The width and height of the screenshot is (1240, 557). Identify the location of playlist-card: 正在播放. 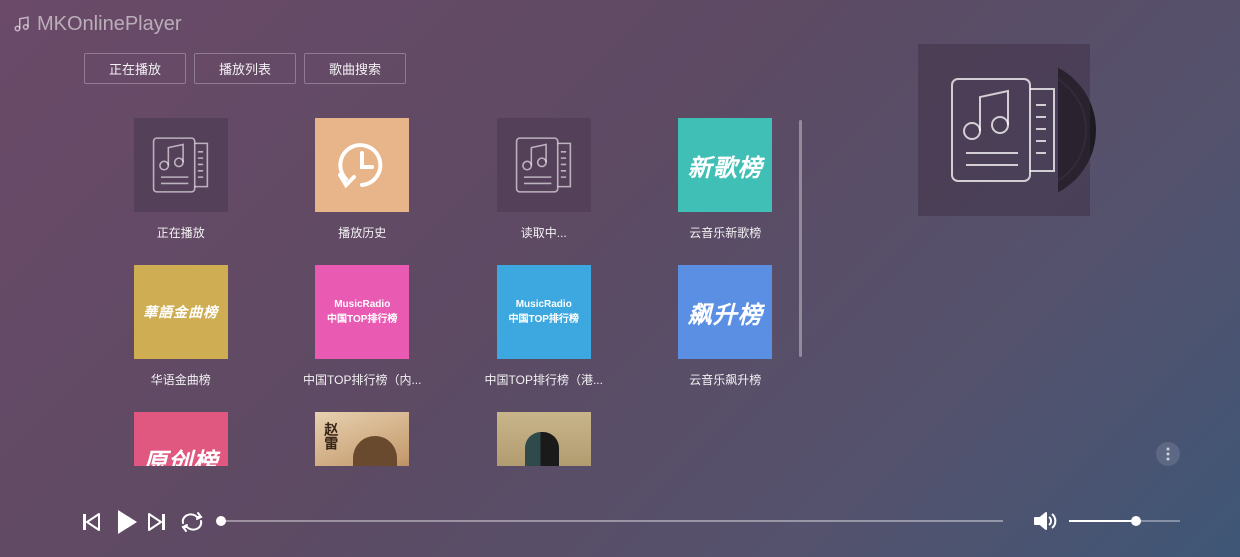
(181, 176).